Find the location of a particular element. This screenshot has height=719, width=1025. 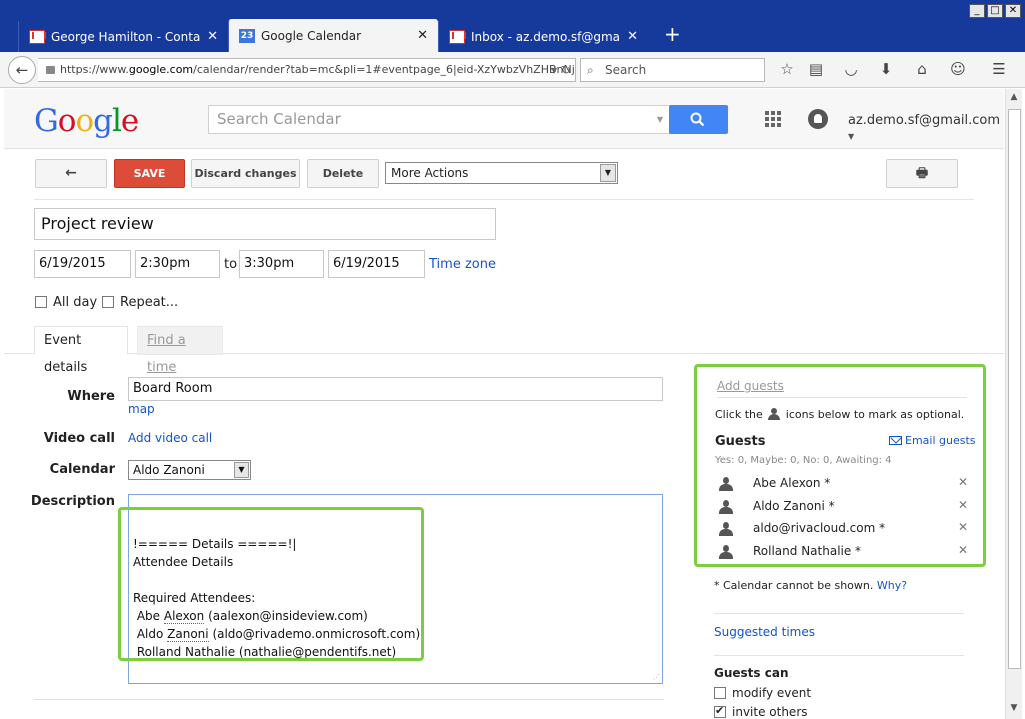

optional-hint-prefix: Click the is located at coordinates (739, 414).